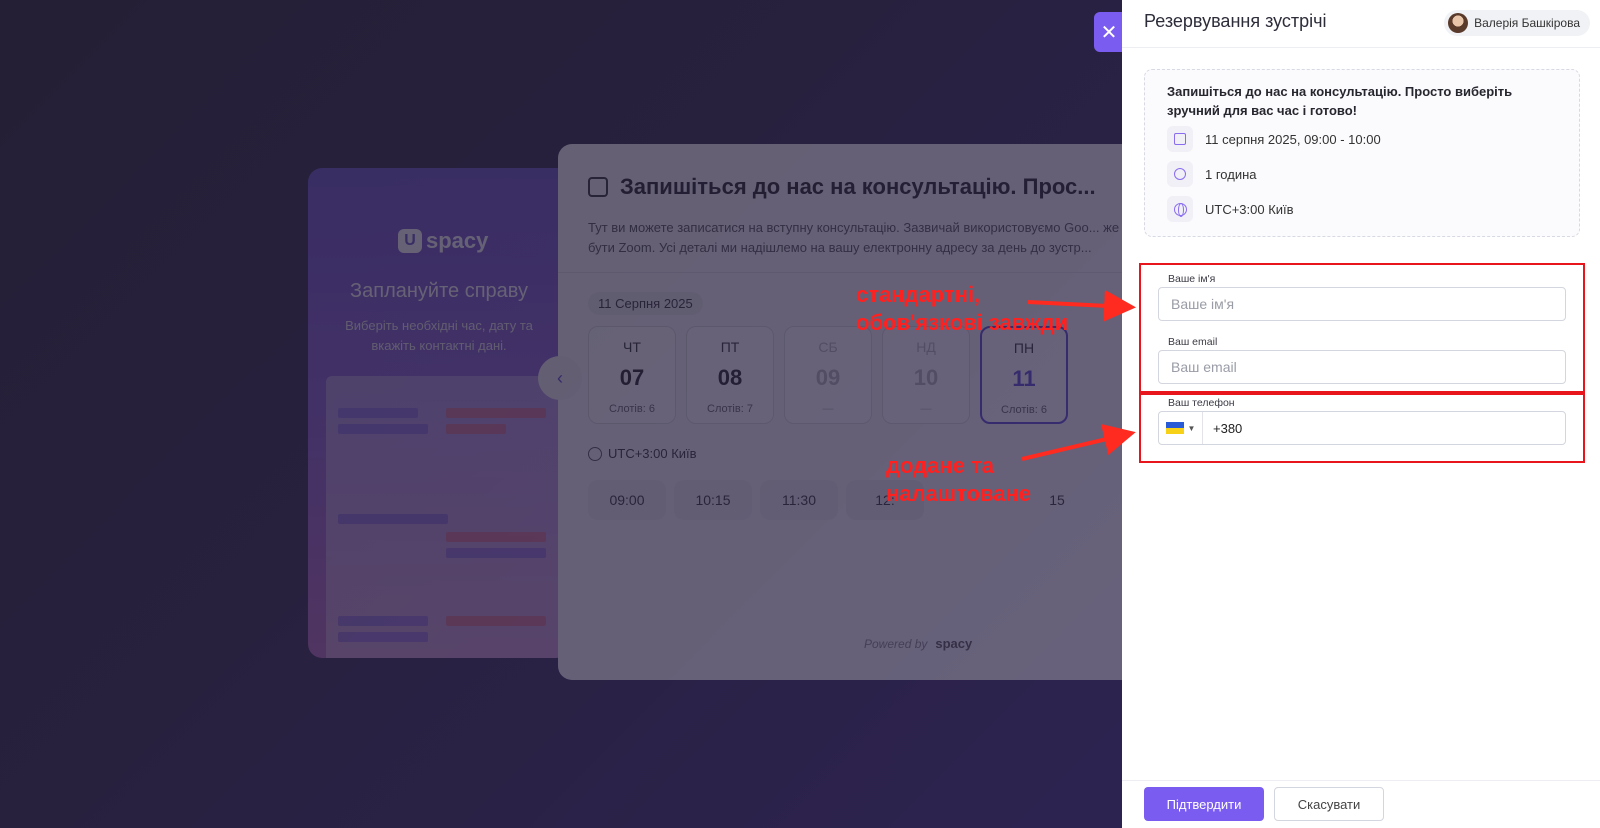  What do you see at coordinates (1081, 305) in the screenshot?
I see `arrow-standard` at bounding box center [1081, 305].